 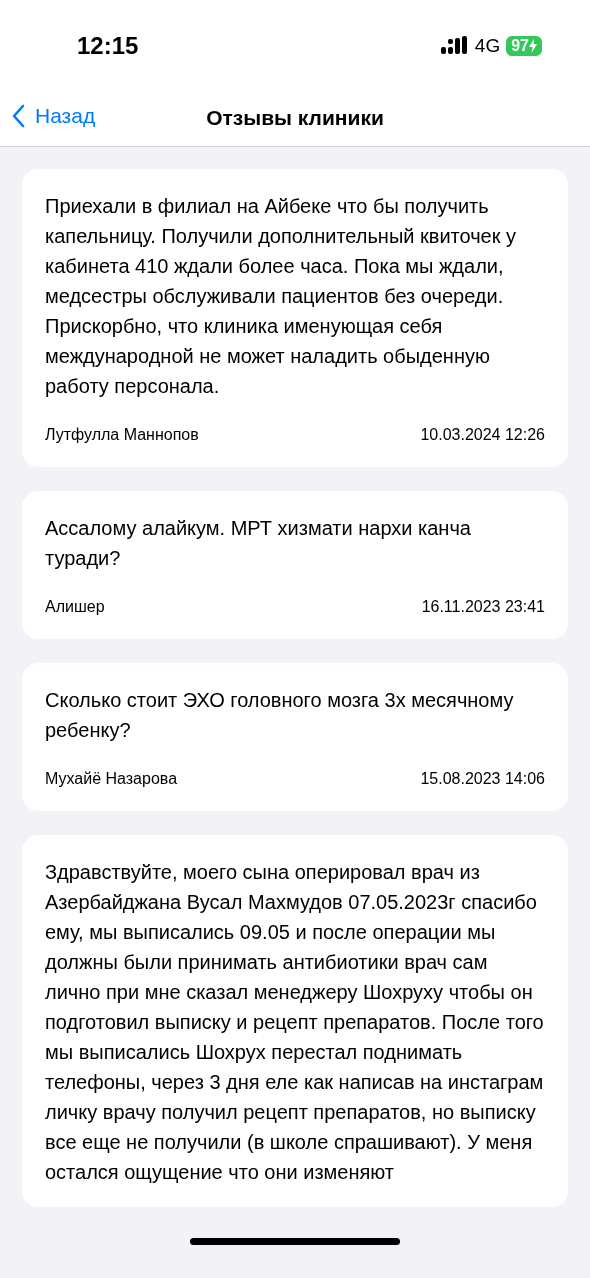 What do you see at coordinates (295, 118) in the screenshot?
I see `screen-title: Отзывы клиники` at bounding box center [295, 118].